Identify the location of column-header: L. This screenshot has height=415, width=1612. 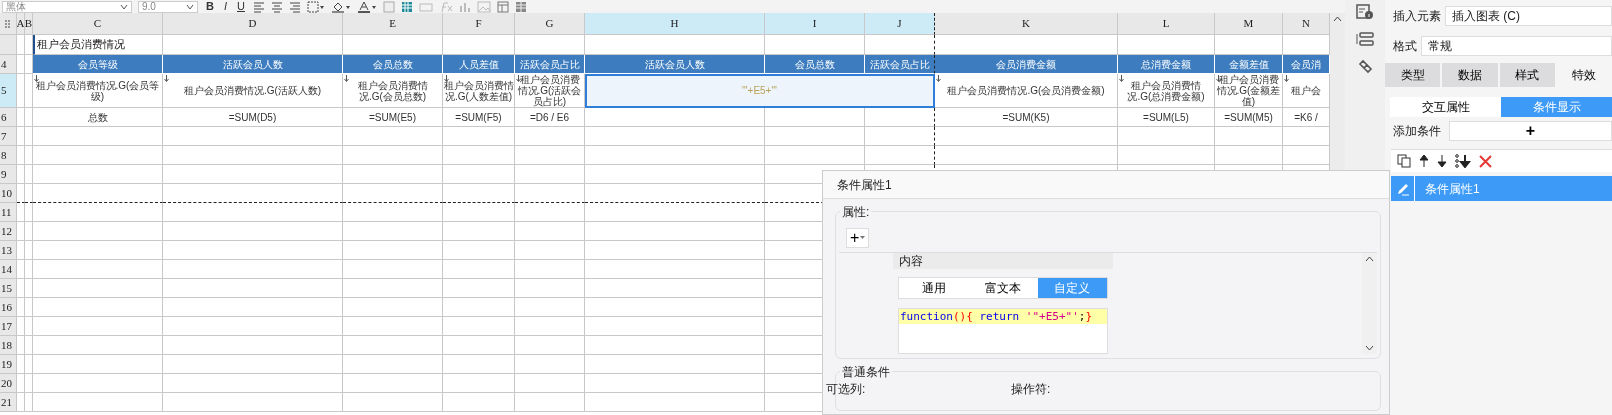
(1166, 24).